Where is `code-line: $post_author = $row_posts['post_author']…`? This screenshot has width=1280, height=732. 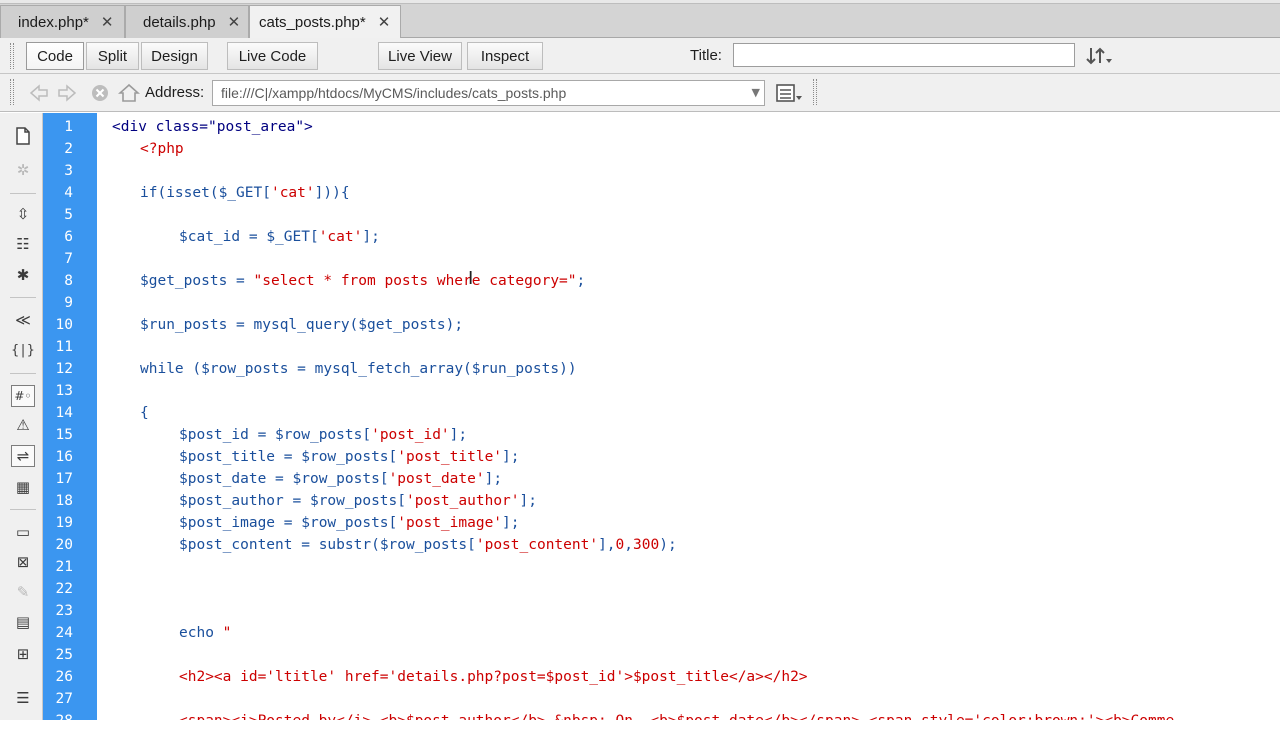 code-line: $post_author = $row_posts['post_author']… is located at coordinates (358, 501).